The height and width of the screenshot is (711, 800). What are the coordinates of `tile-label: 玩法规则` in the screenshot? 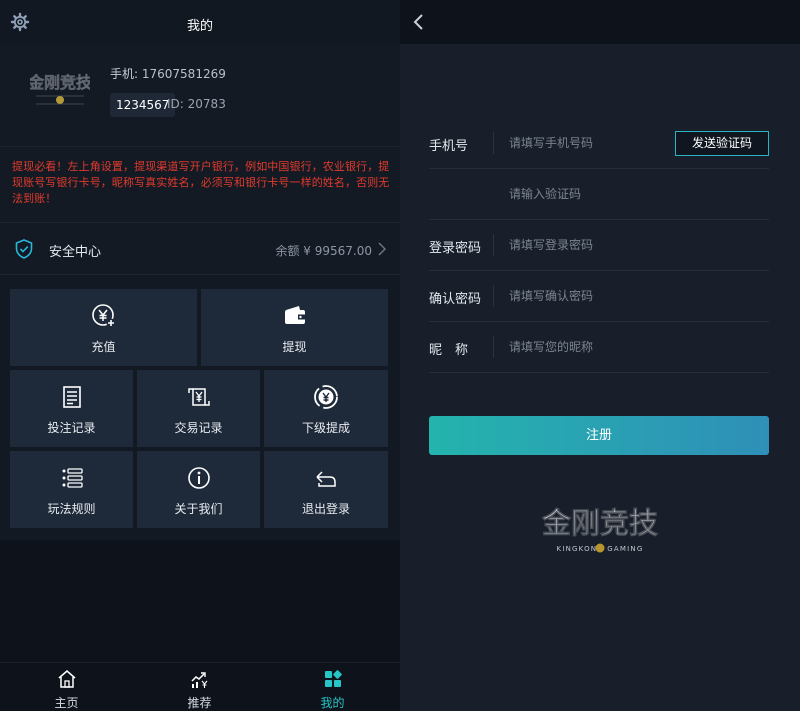 It's located at (71, 509).